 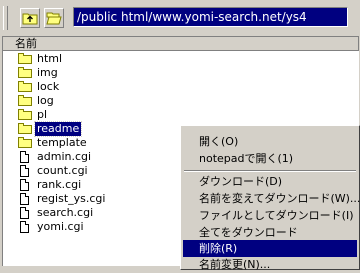 I want to click on menu-item-download: ダウンロード(D), so click(x=270, y=181).